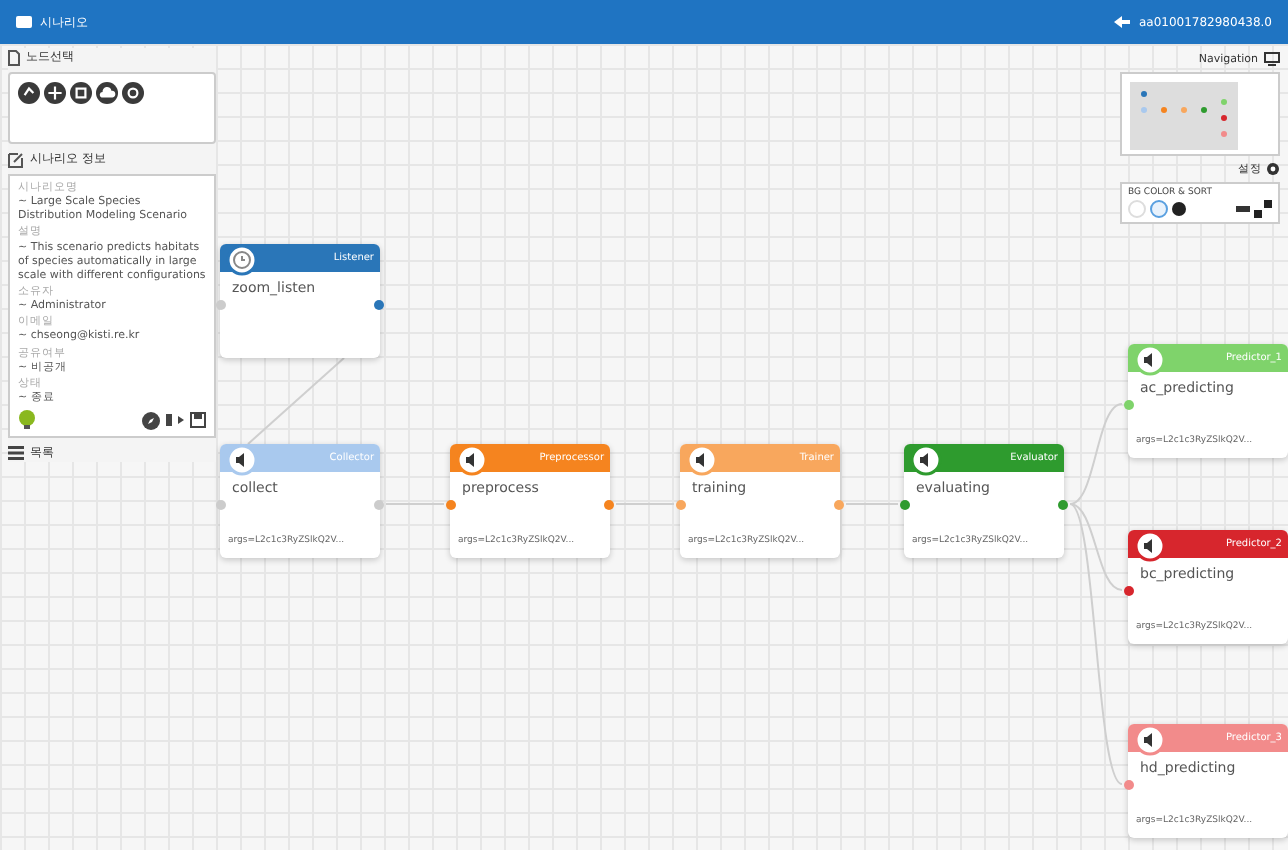 This screenshot has width=1288, height=850. I want to click on square-icon, so click(81, 93).